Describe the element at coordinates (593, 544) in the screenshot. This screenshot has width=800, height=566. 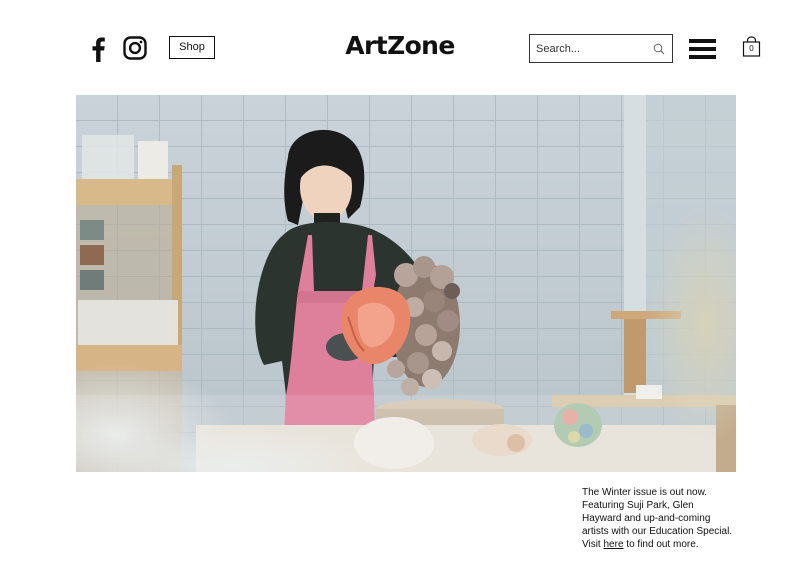
I see `visit-prefix: Visit` at that location.